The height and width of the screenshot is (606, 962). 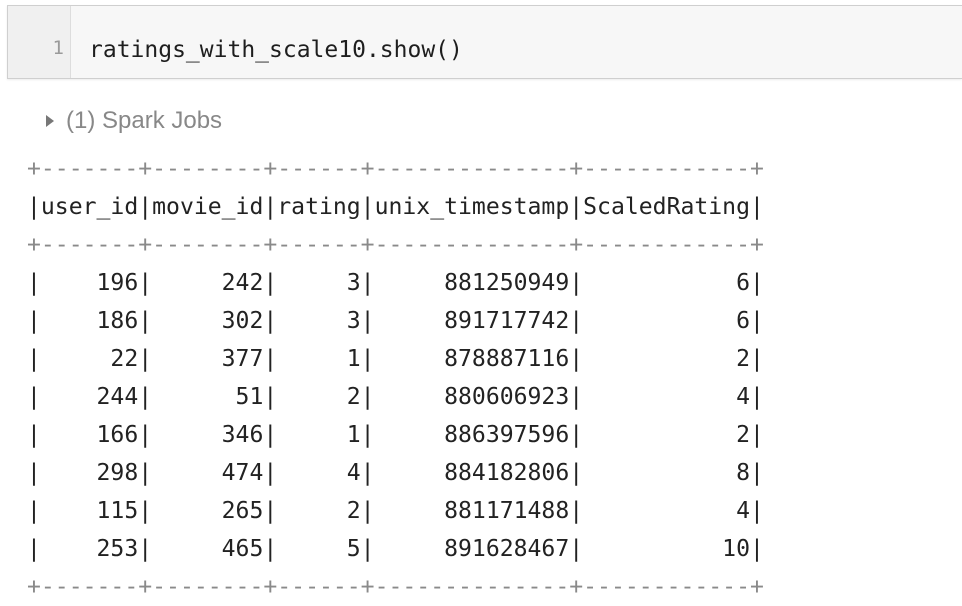 What do you see at coordinates (395, 549) in the screenshot?
I see `table-row: | 253| 465| 5| 891628467| 10|` at bounding box center [395, 549].